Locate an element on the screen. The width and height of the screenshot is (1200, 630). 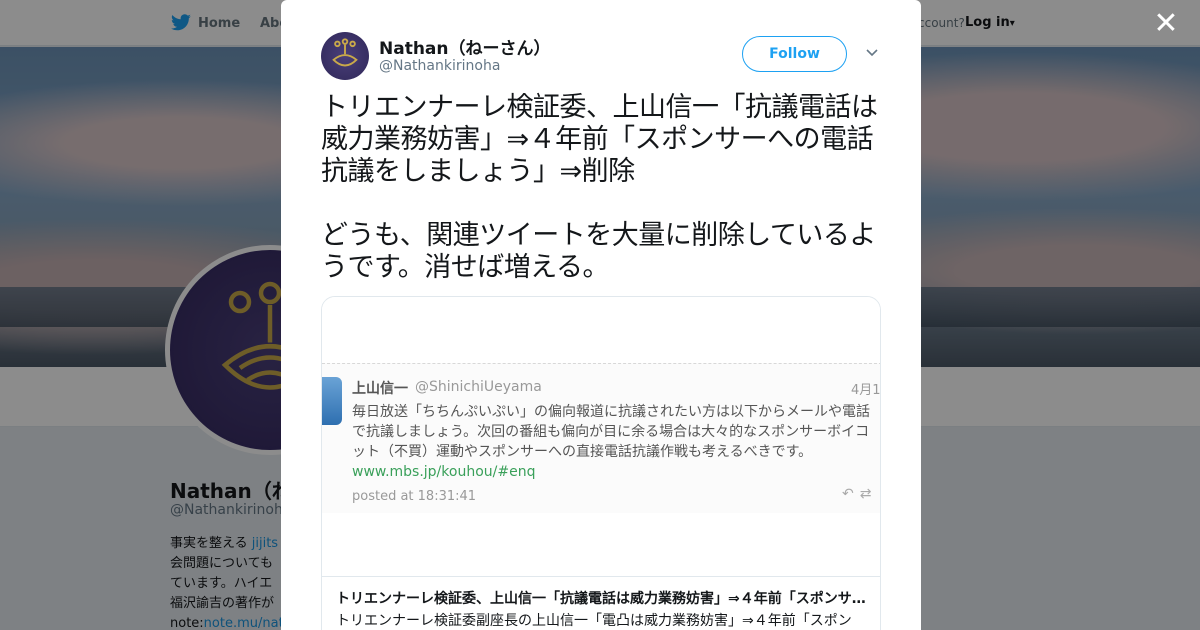
chevron-down-icon is located at coordinates (872, 53).